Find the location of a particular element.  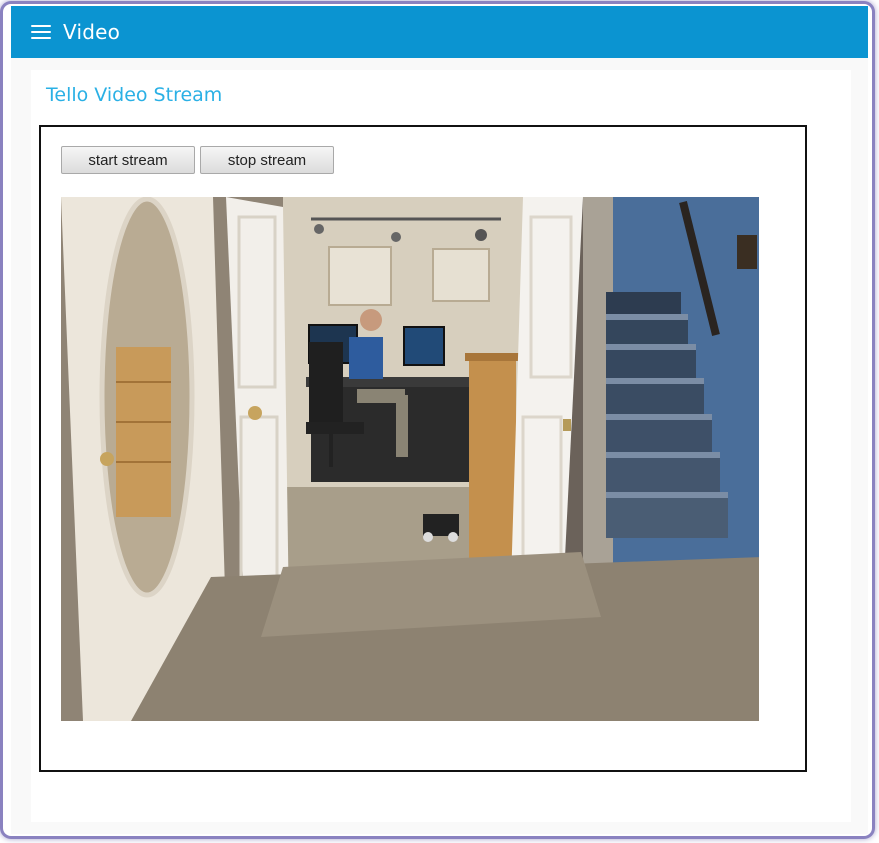

page-title: Tello Video Stream is located at coordinates (134, 95).